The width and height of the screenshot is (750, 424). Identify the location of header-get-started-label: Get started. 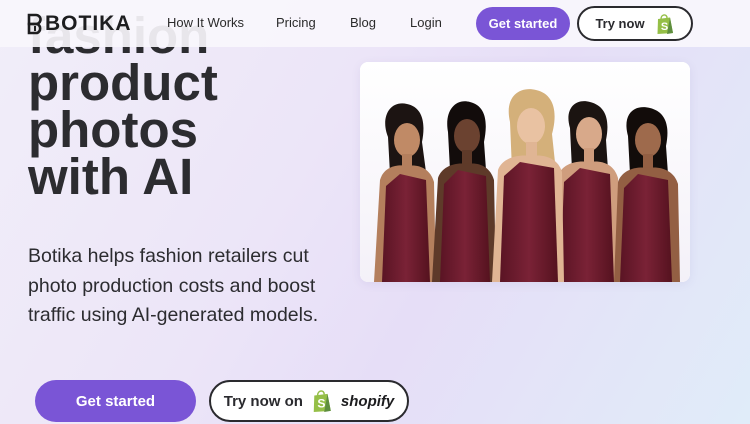
(523, 23).